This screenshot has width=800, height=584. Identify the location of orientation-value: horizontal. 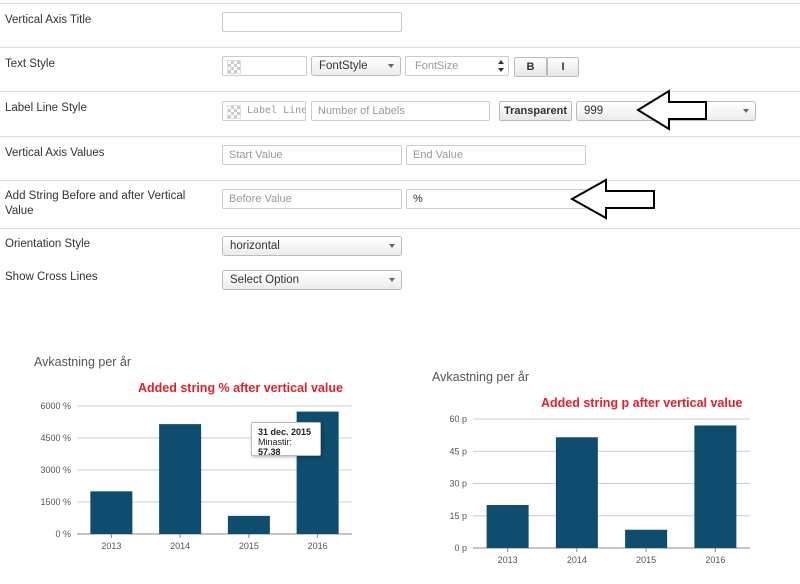
(255, 246).